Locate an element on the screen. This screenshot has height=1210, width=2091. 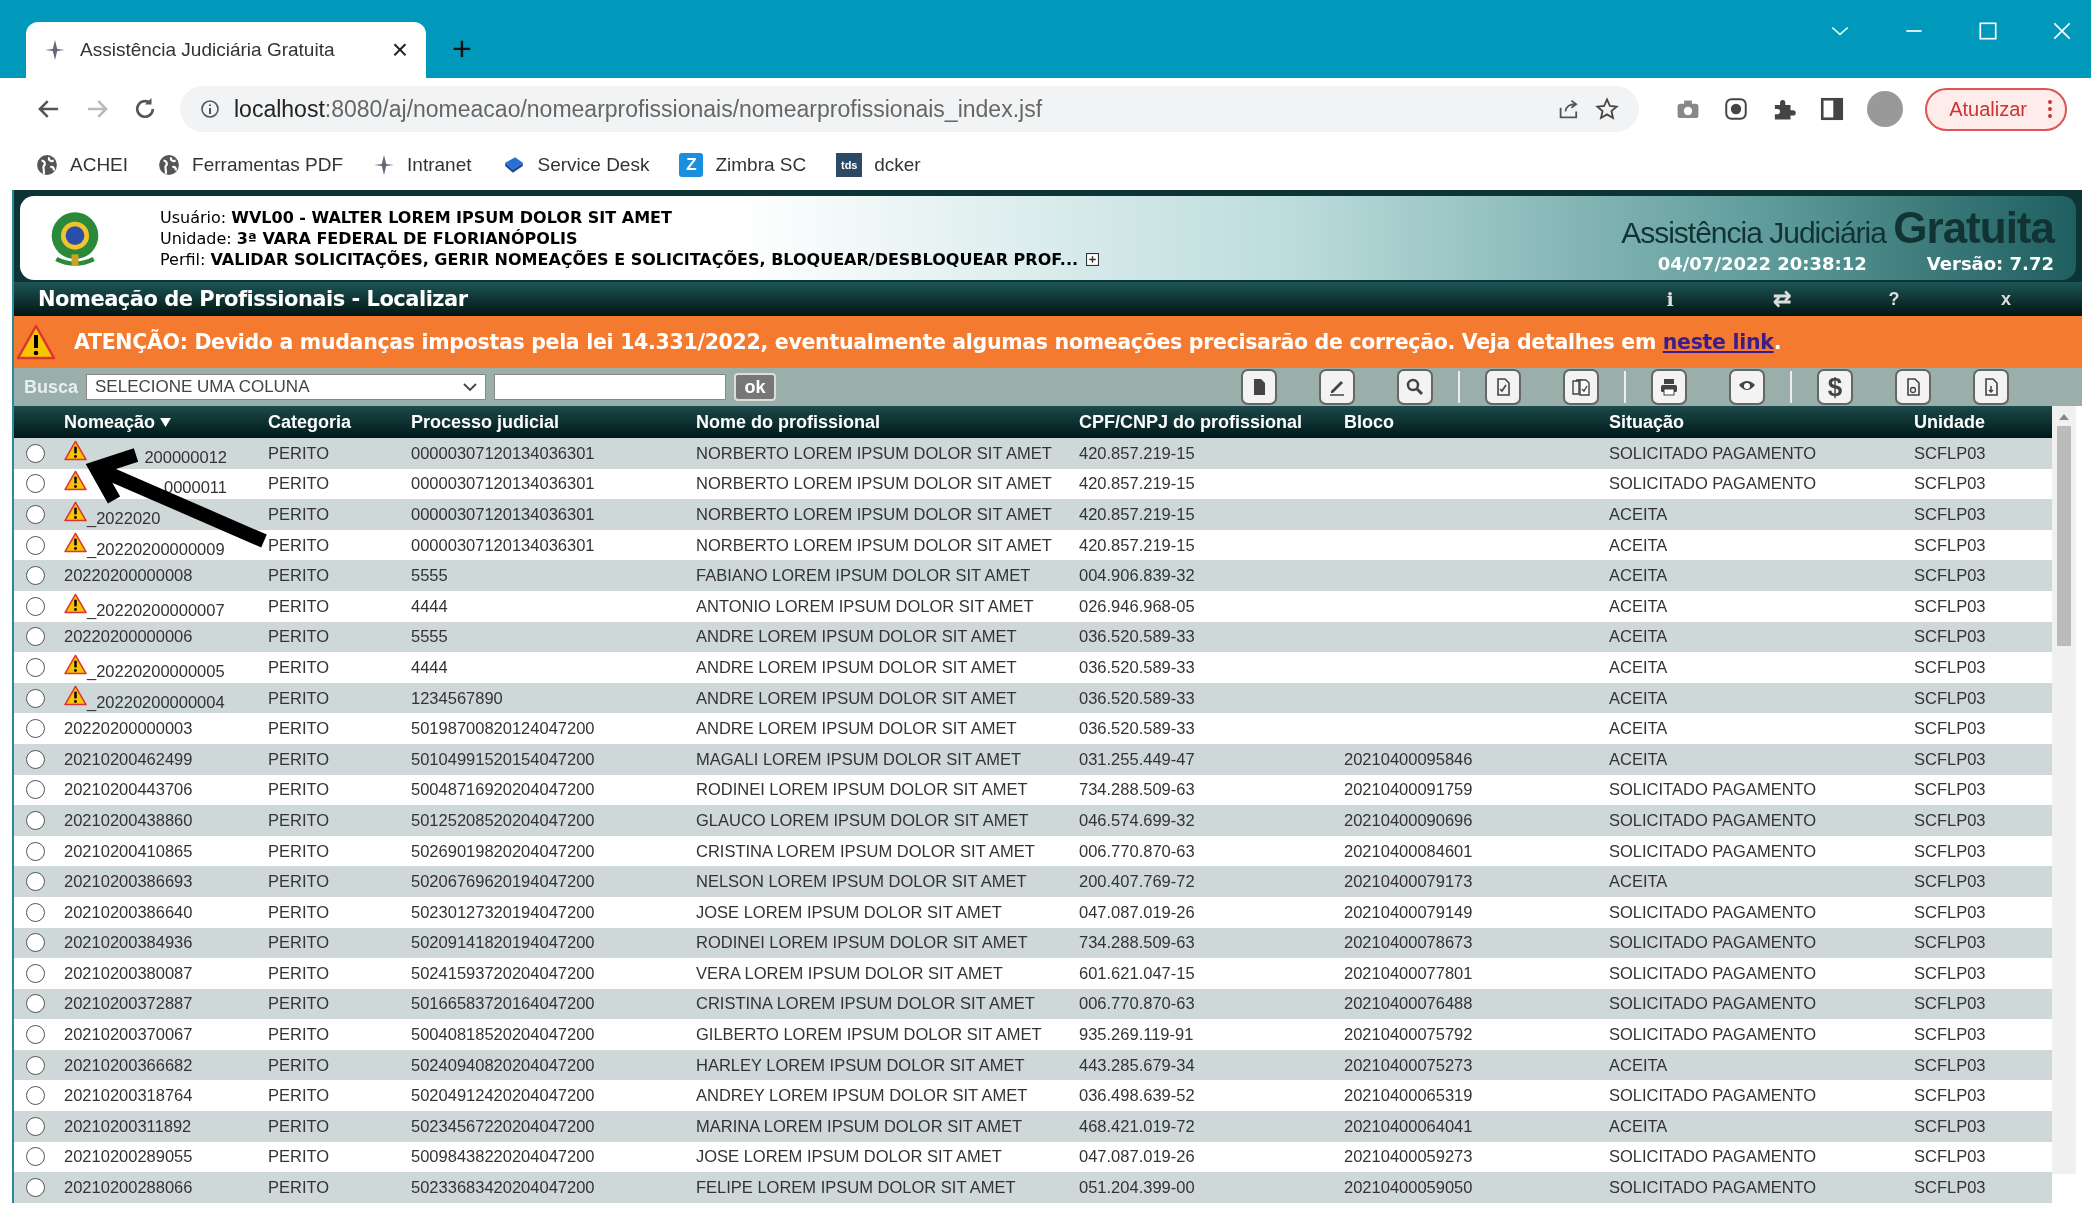
column-header: Nomeação is located at coordinates (166, 422).